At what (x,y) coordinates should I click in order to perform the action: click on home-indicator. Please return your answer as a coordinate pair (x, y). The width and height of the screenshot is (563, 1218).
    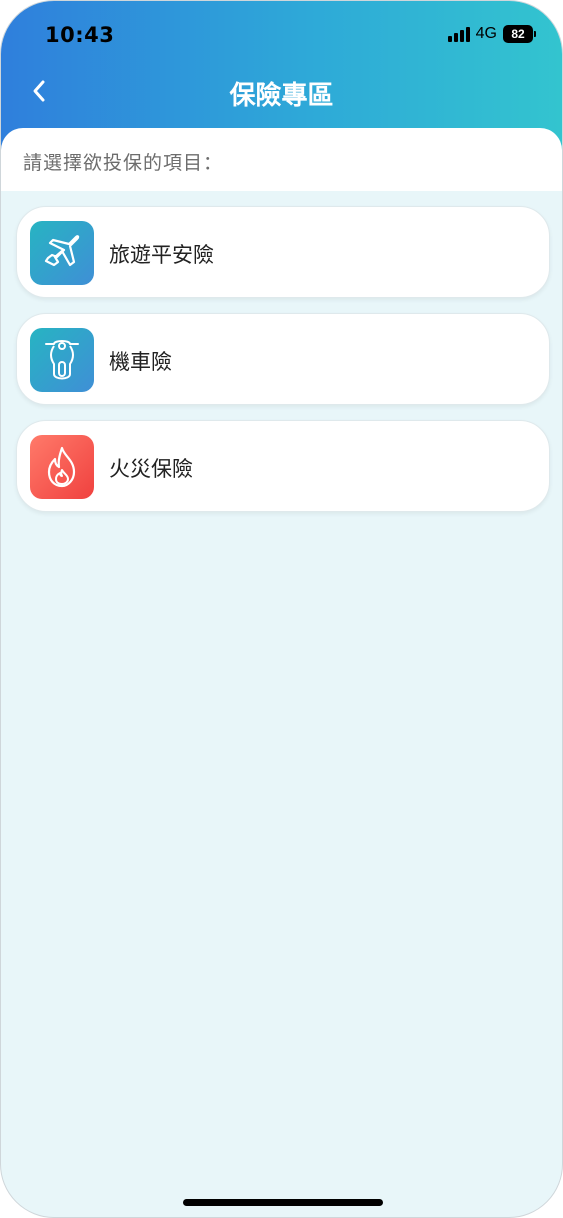
    Looking at the image, I should click on (283, 1202).